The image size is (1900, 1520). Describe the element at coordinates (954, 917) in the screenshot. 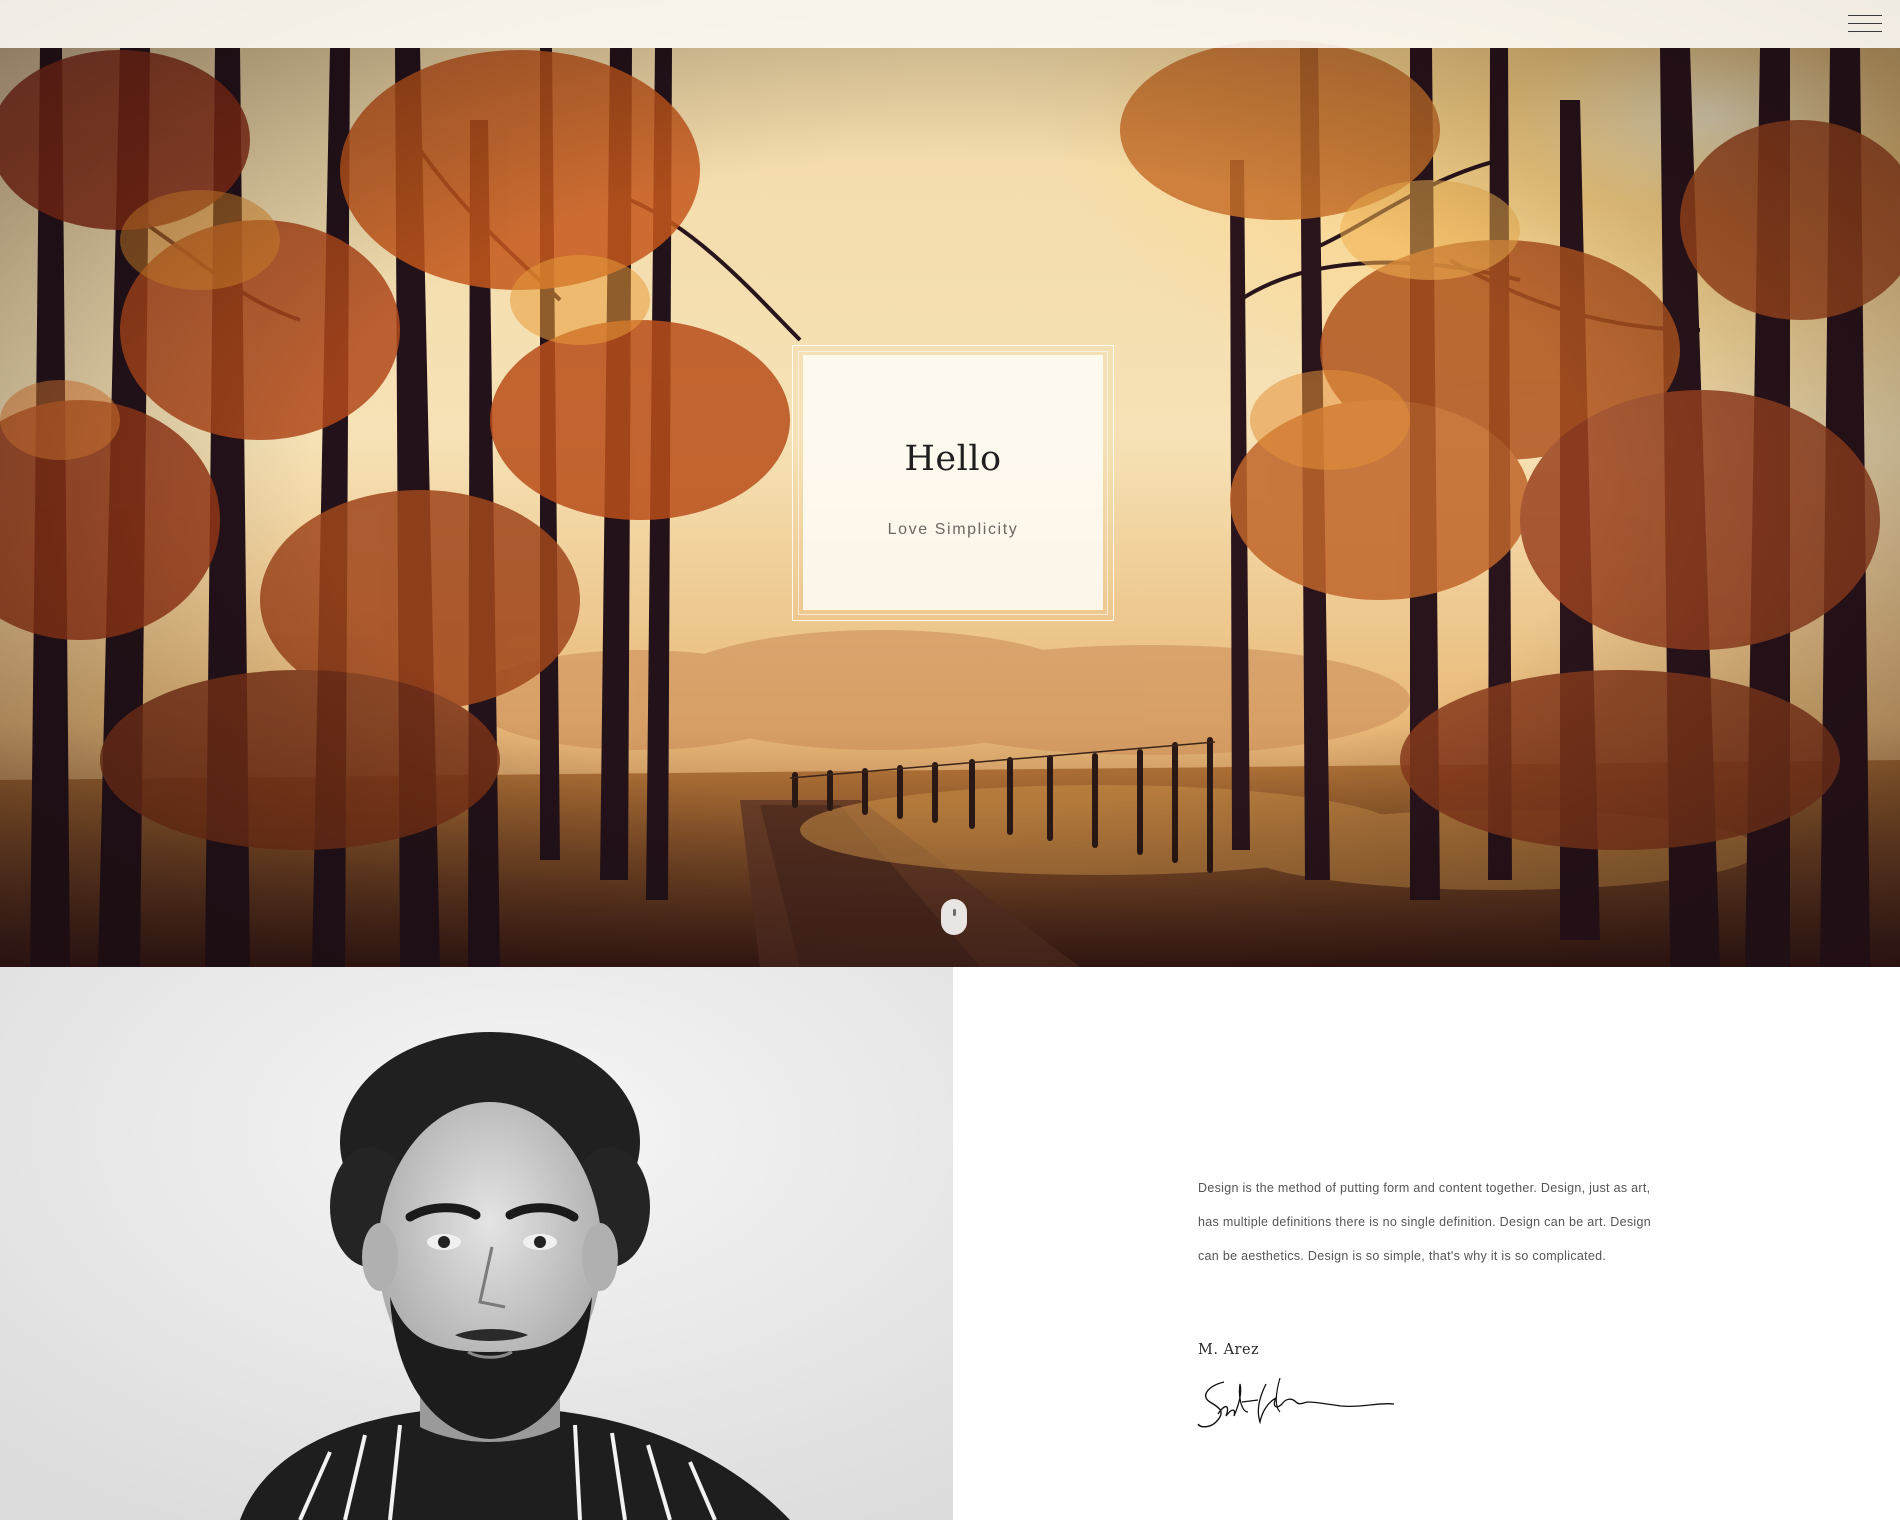

I see `mouse-scroll-icon` at that location.